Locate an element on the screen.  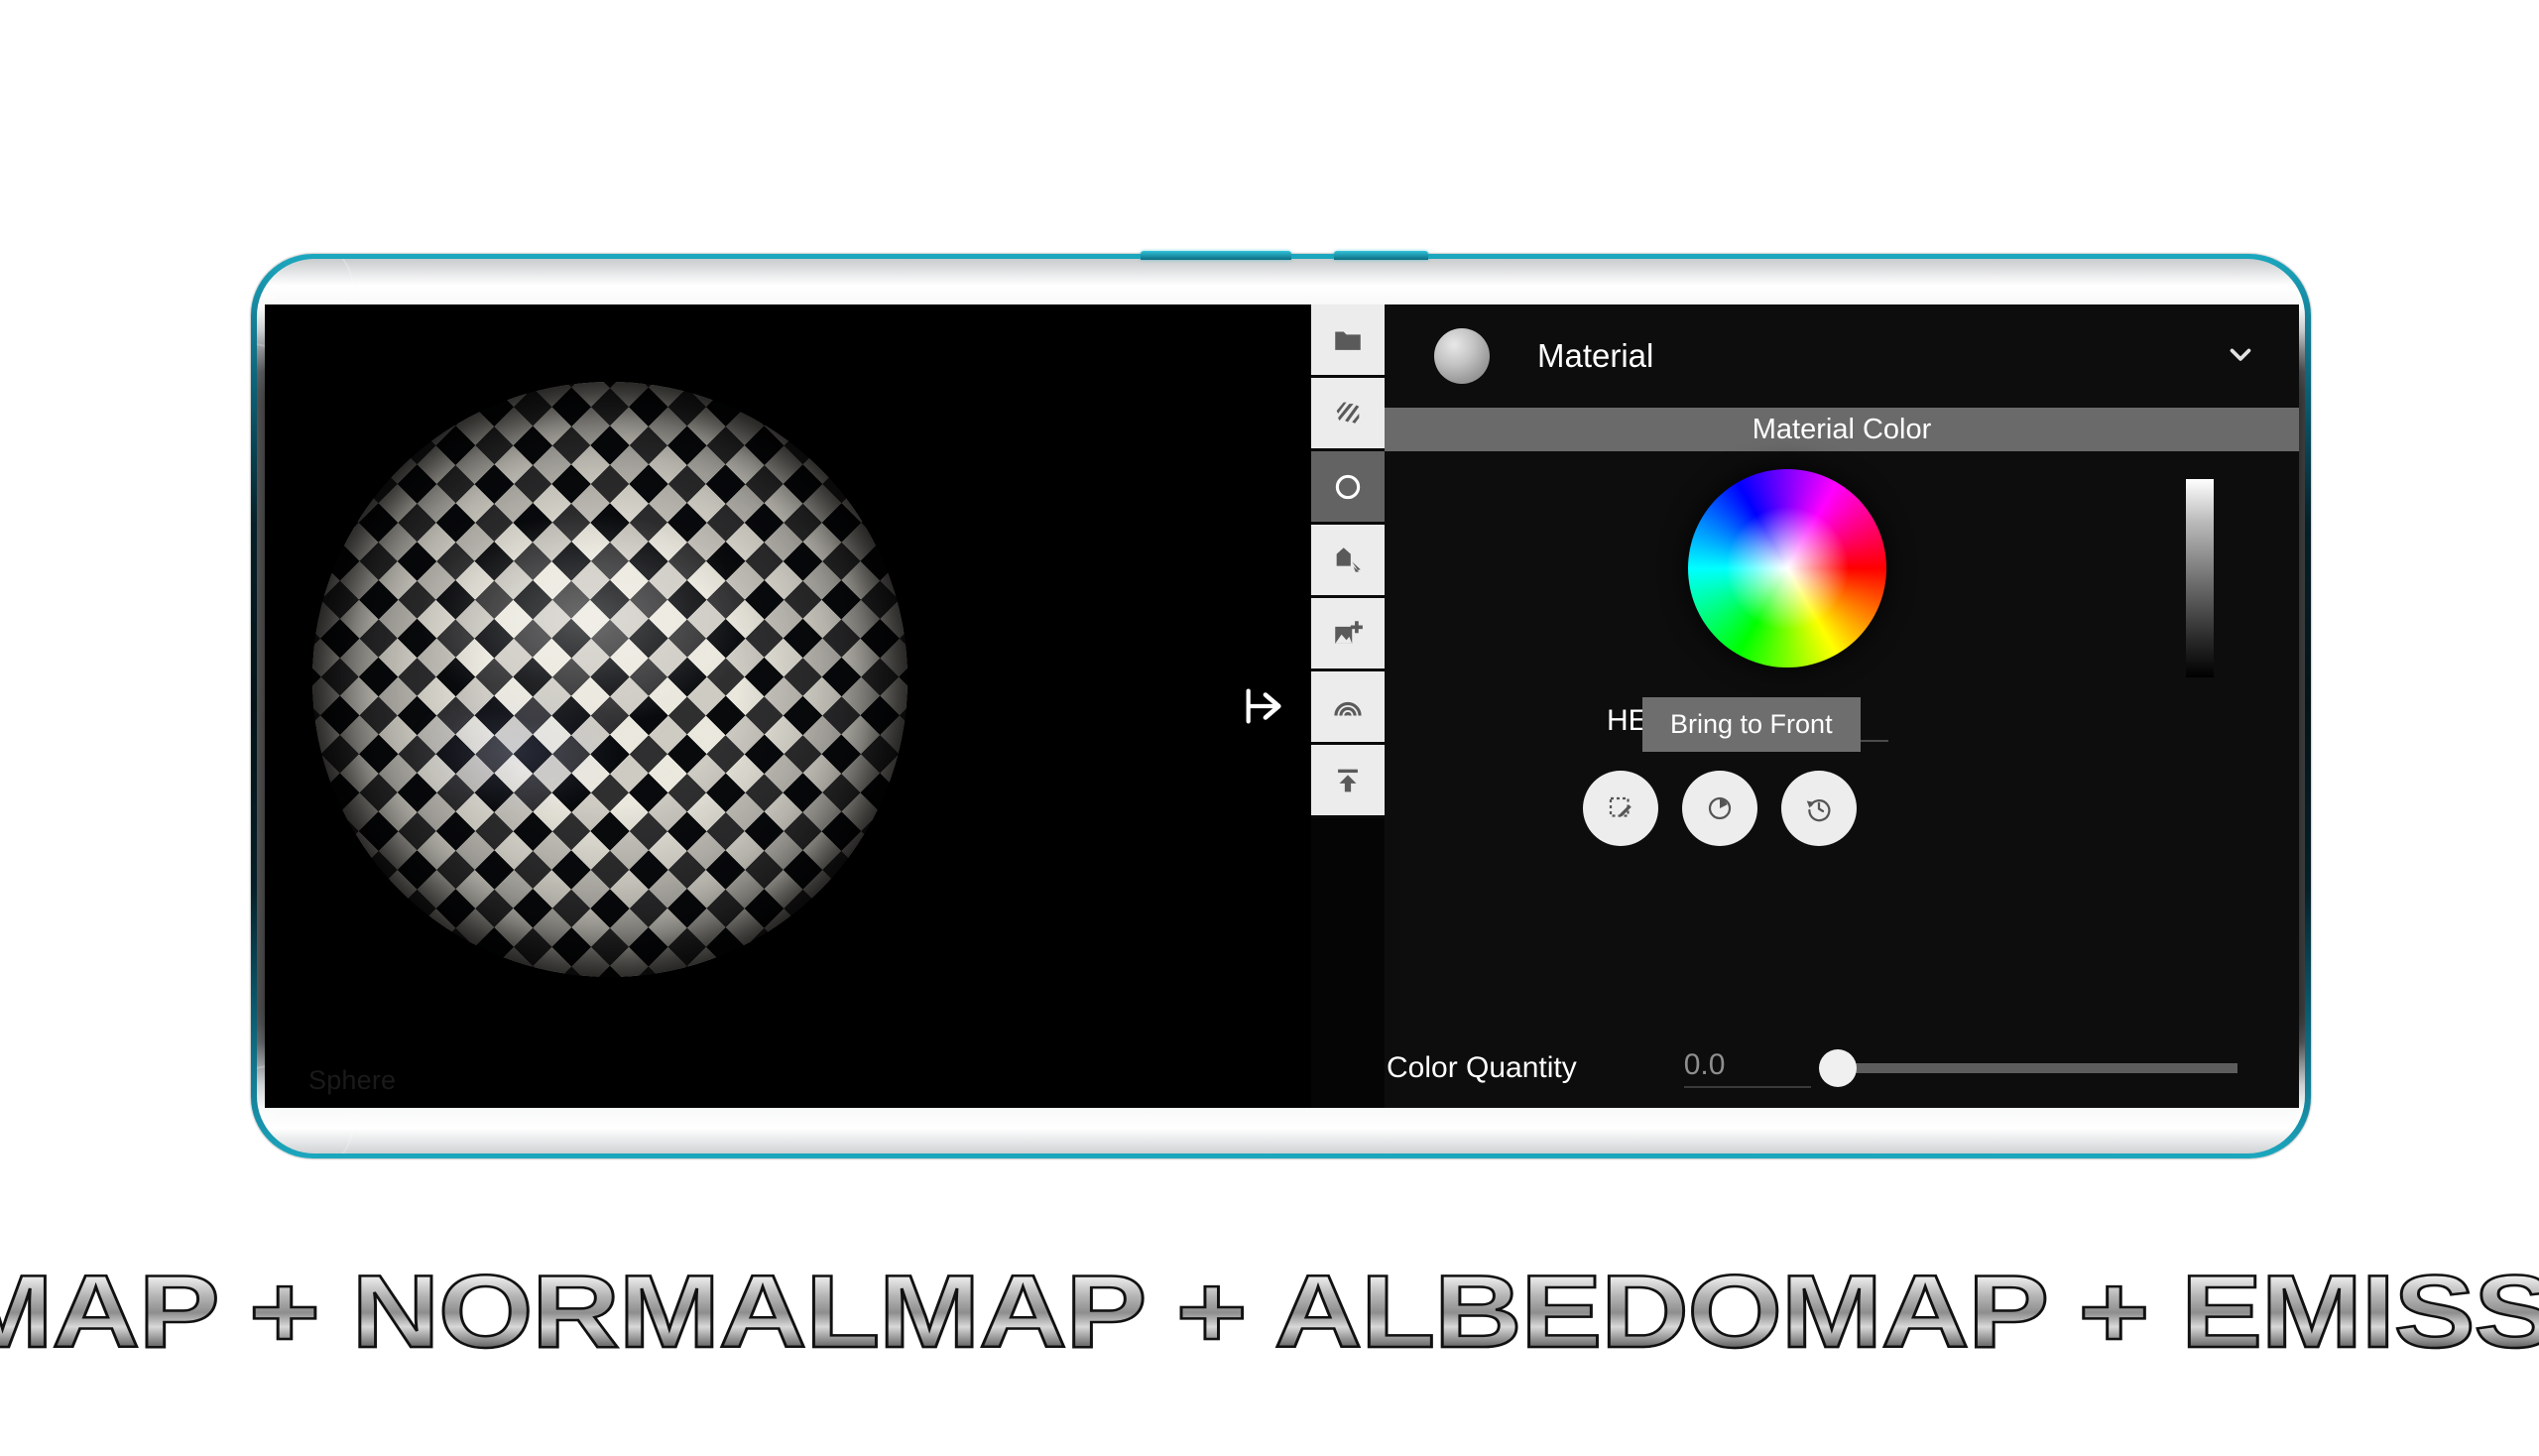
tool-button-environment is located at coordinates (1348, 708).